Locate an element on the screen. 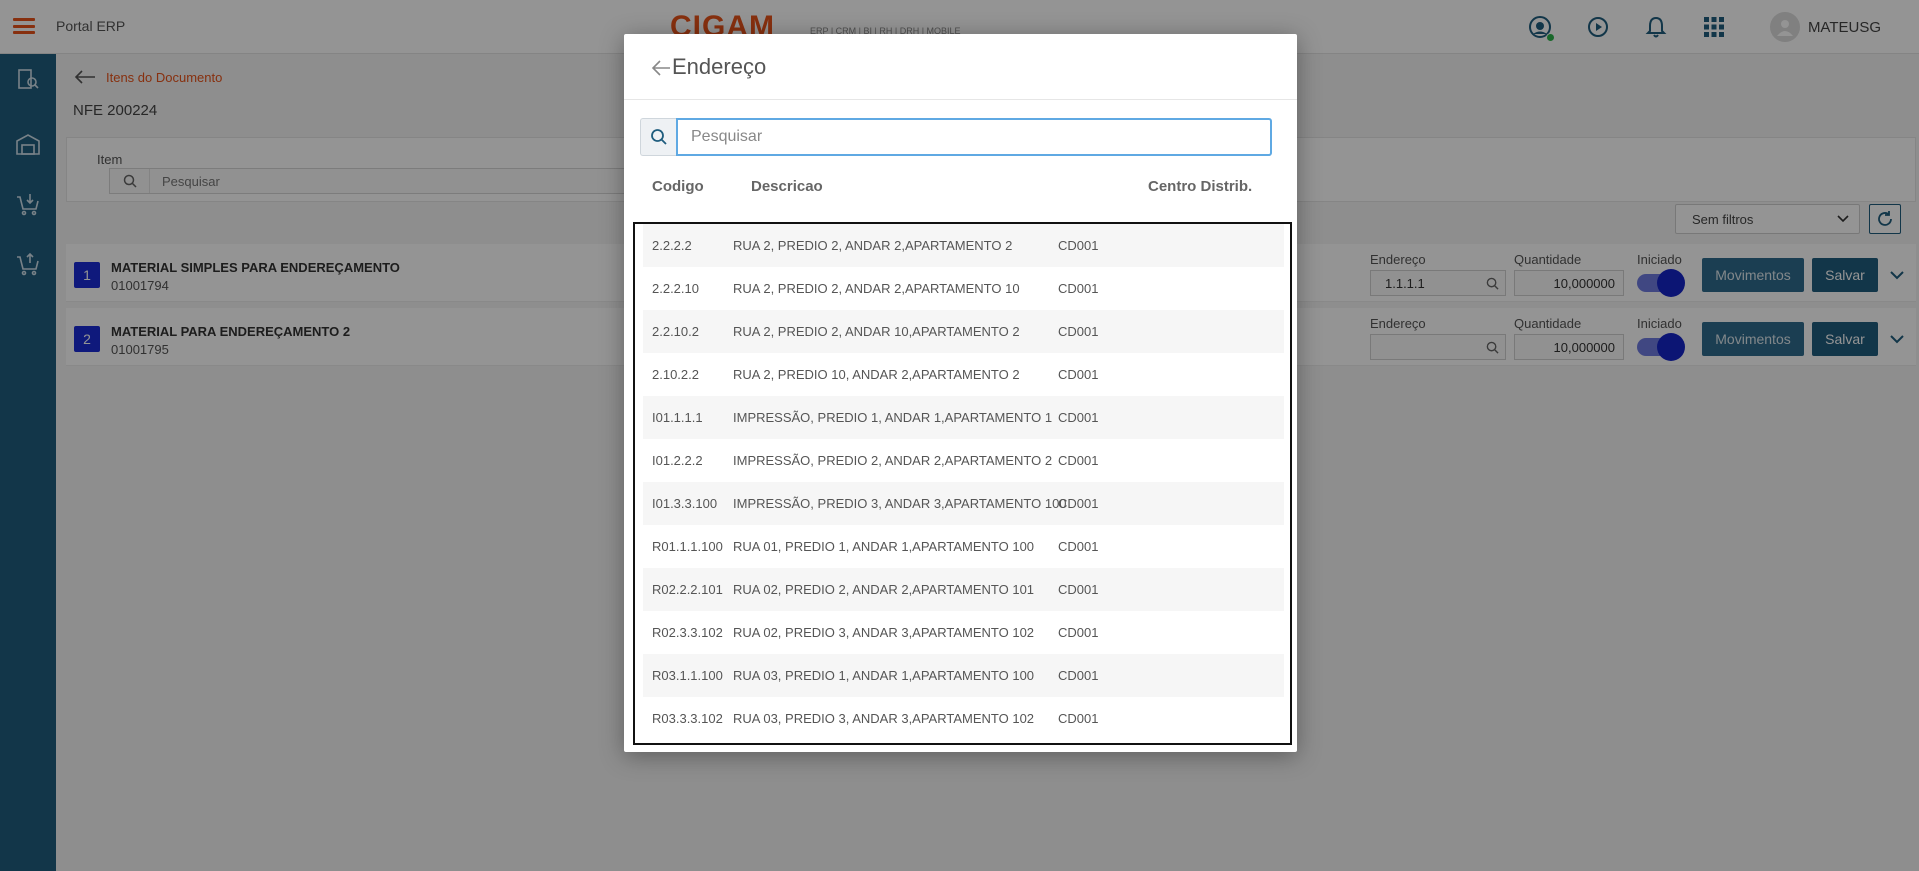 The width and height of the screenshot is (1919, 871). cell-codigo: 2.2.10.2 is located at coordinates (675, 331).